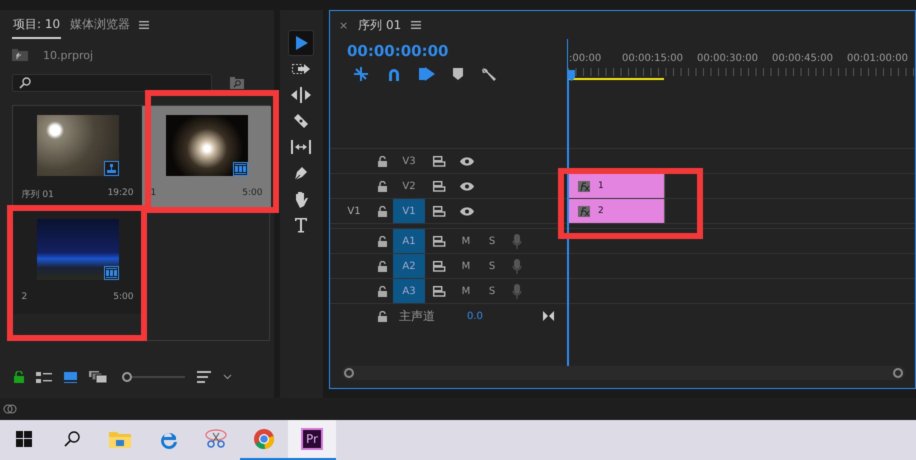 The width and height of the screenshot is (916, 460). Describe the element at coordinates (727, 58) in the screenshot. I see `ruler-label: 00:00:30:00` at that location.